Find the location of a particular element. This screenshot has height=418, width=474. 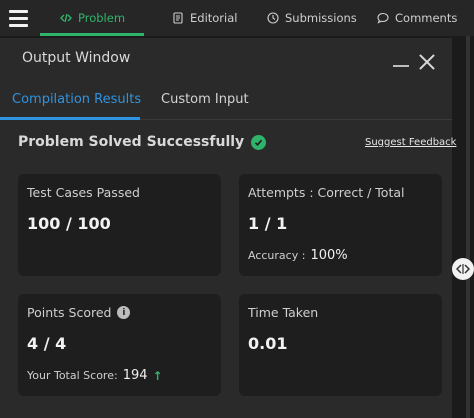

test-cases-card: Test Cases Passed 100 / 100 is located at coordinates (119, 225).